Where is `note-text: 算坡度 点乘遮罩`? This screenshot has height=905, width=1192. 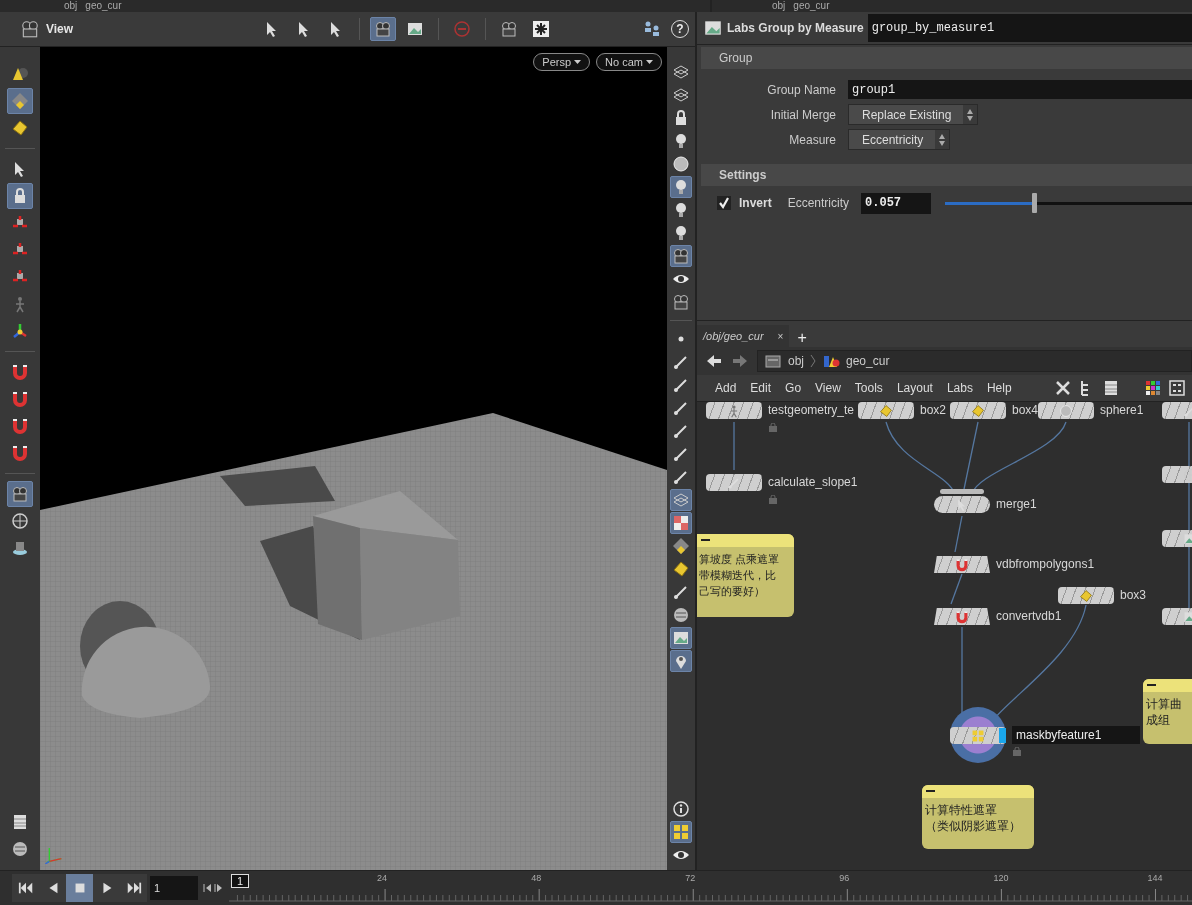
note-text: 算坡度 点乘遮罩 is located at coordinates (739, 559).